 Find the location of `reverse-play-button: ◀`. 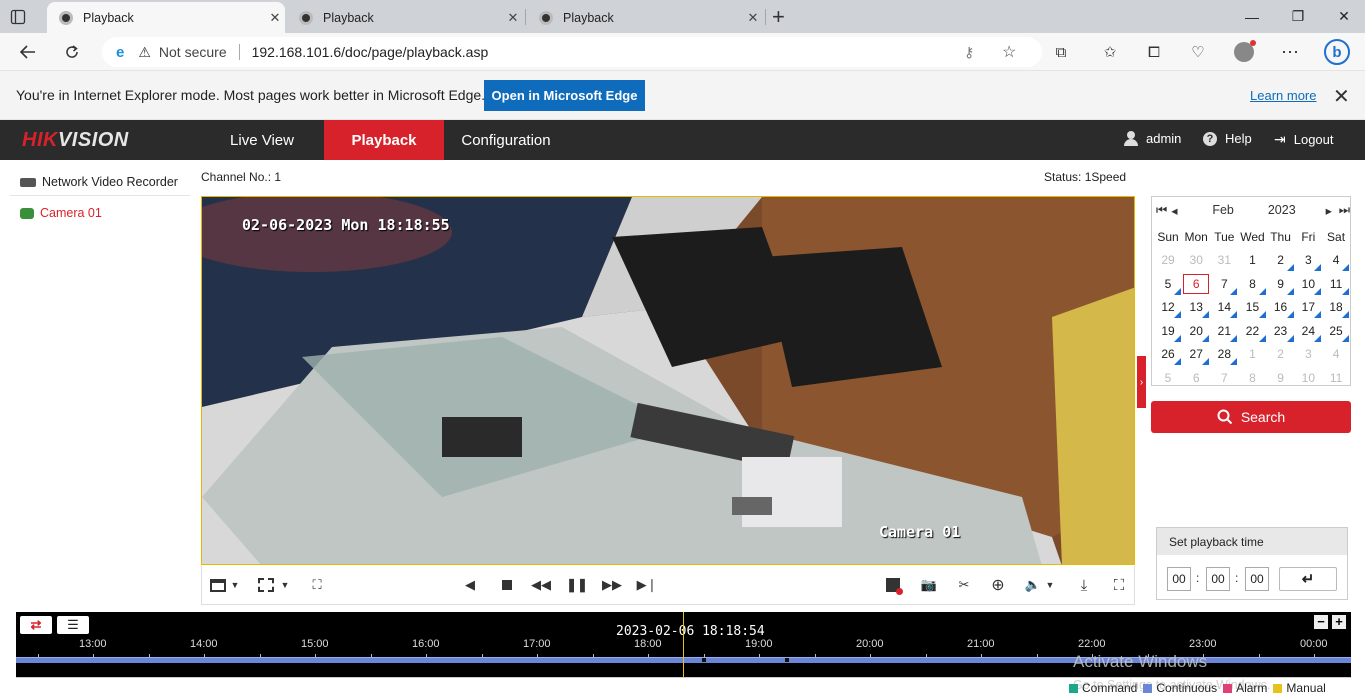

reverse-play-button: ◀ is located at coordinates (470, 585).